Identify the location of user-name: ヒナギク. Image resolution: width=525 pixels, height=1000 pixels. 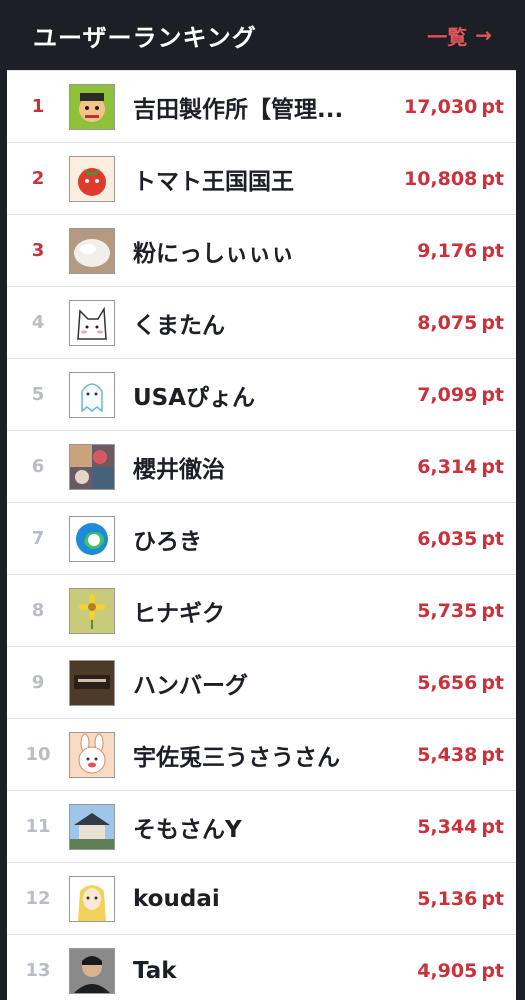
(179, 613).